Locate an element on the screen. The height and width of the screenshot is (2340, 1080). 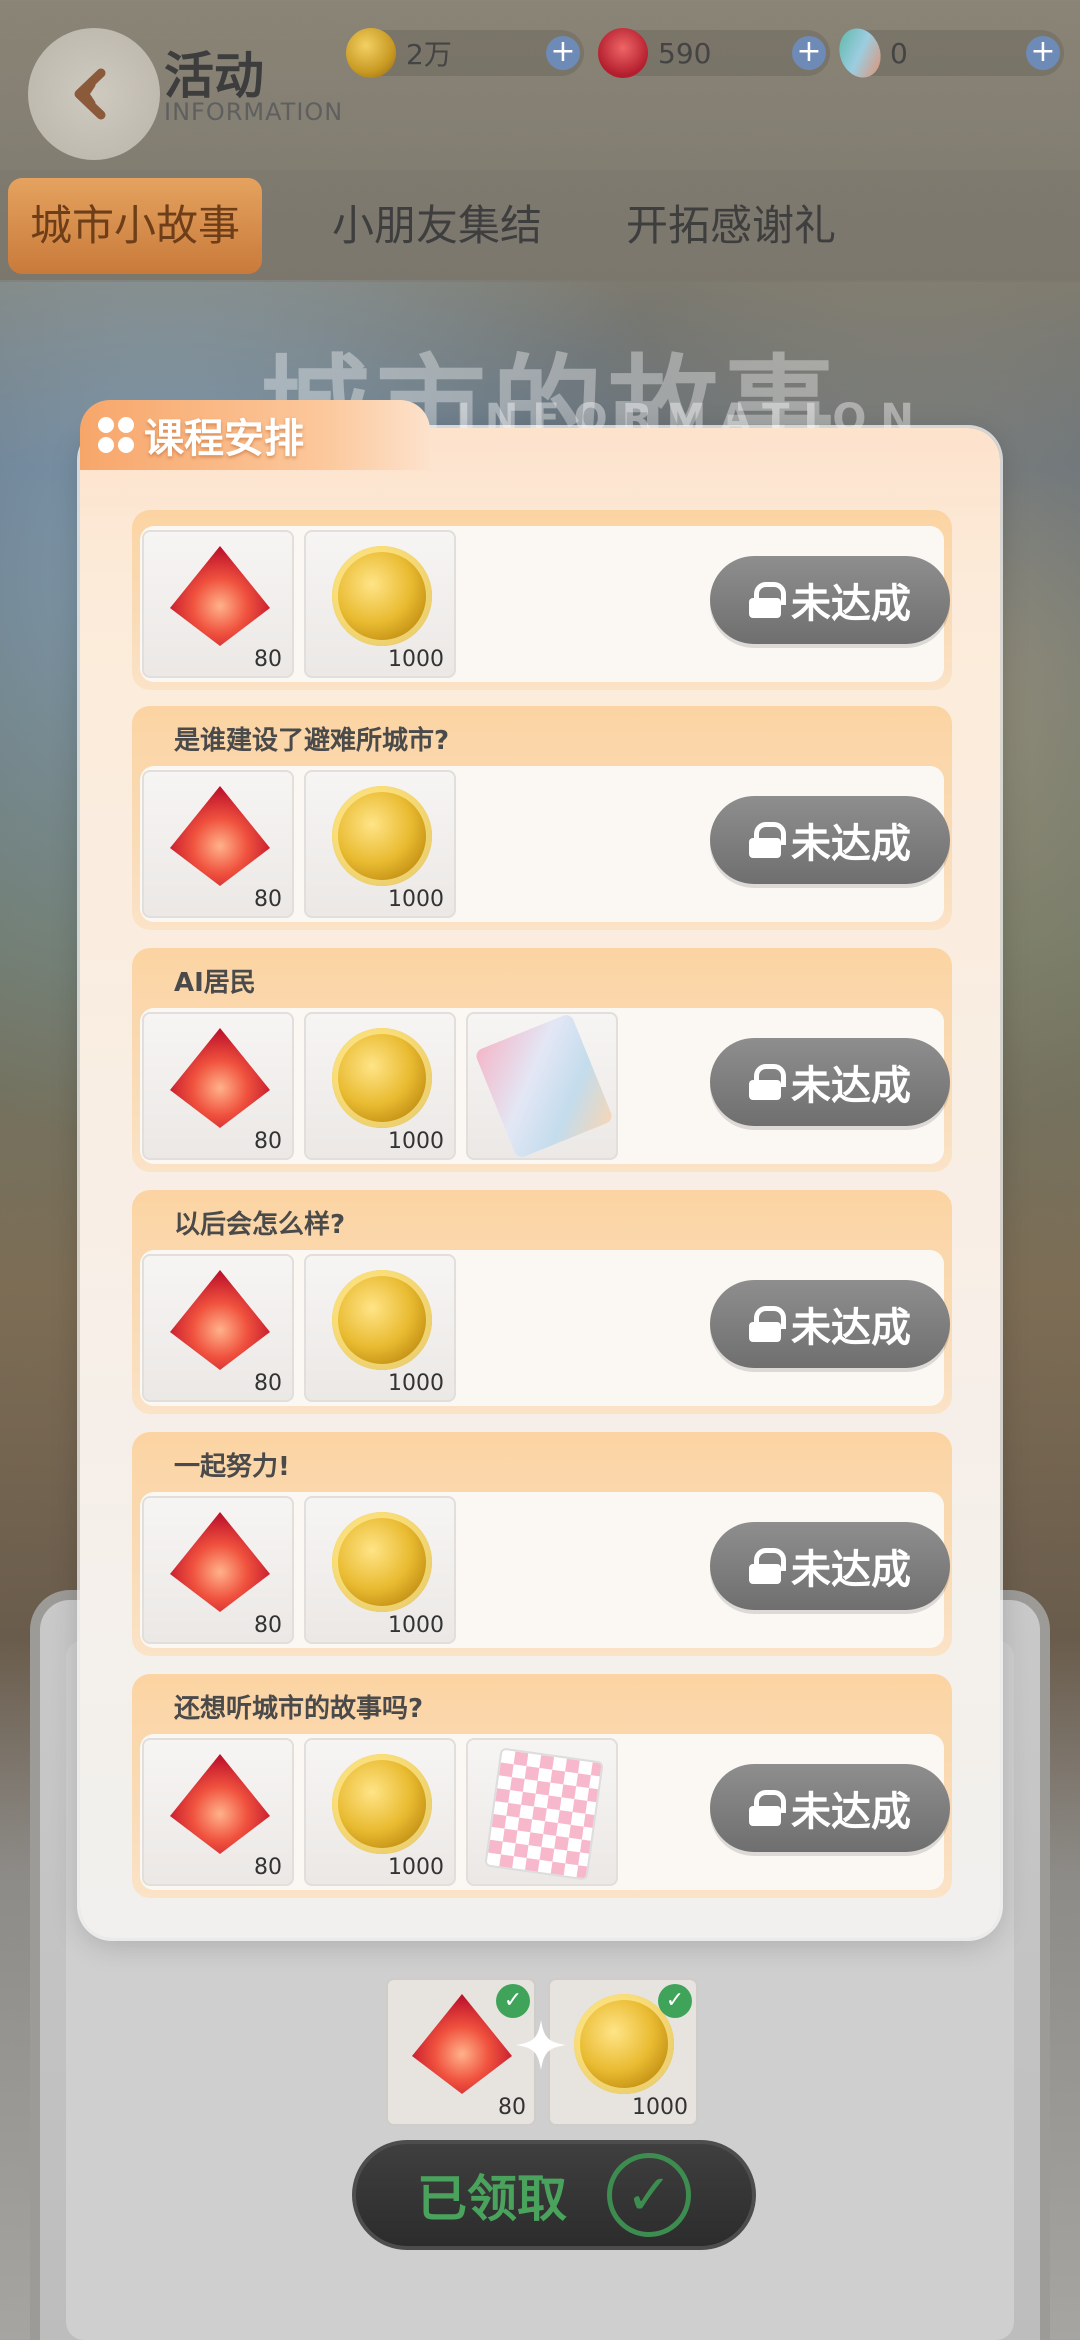
ticket-card-icon is located at coordinates (544, 1086).